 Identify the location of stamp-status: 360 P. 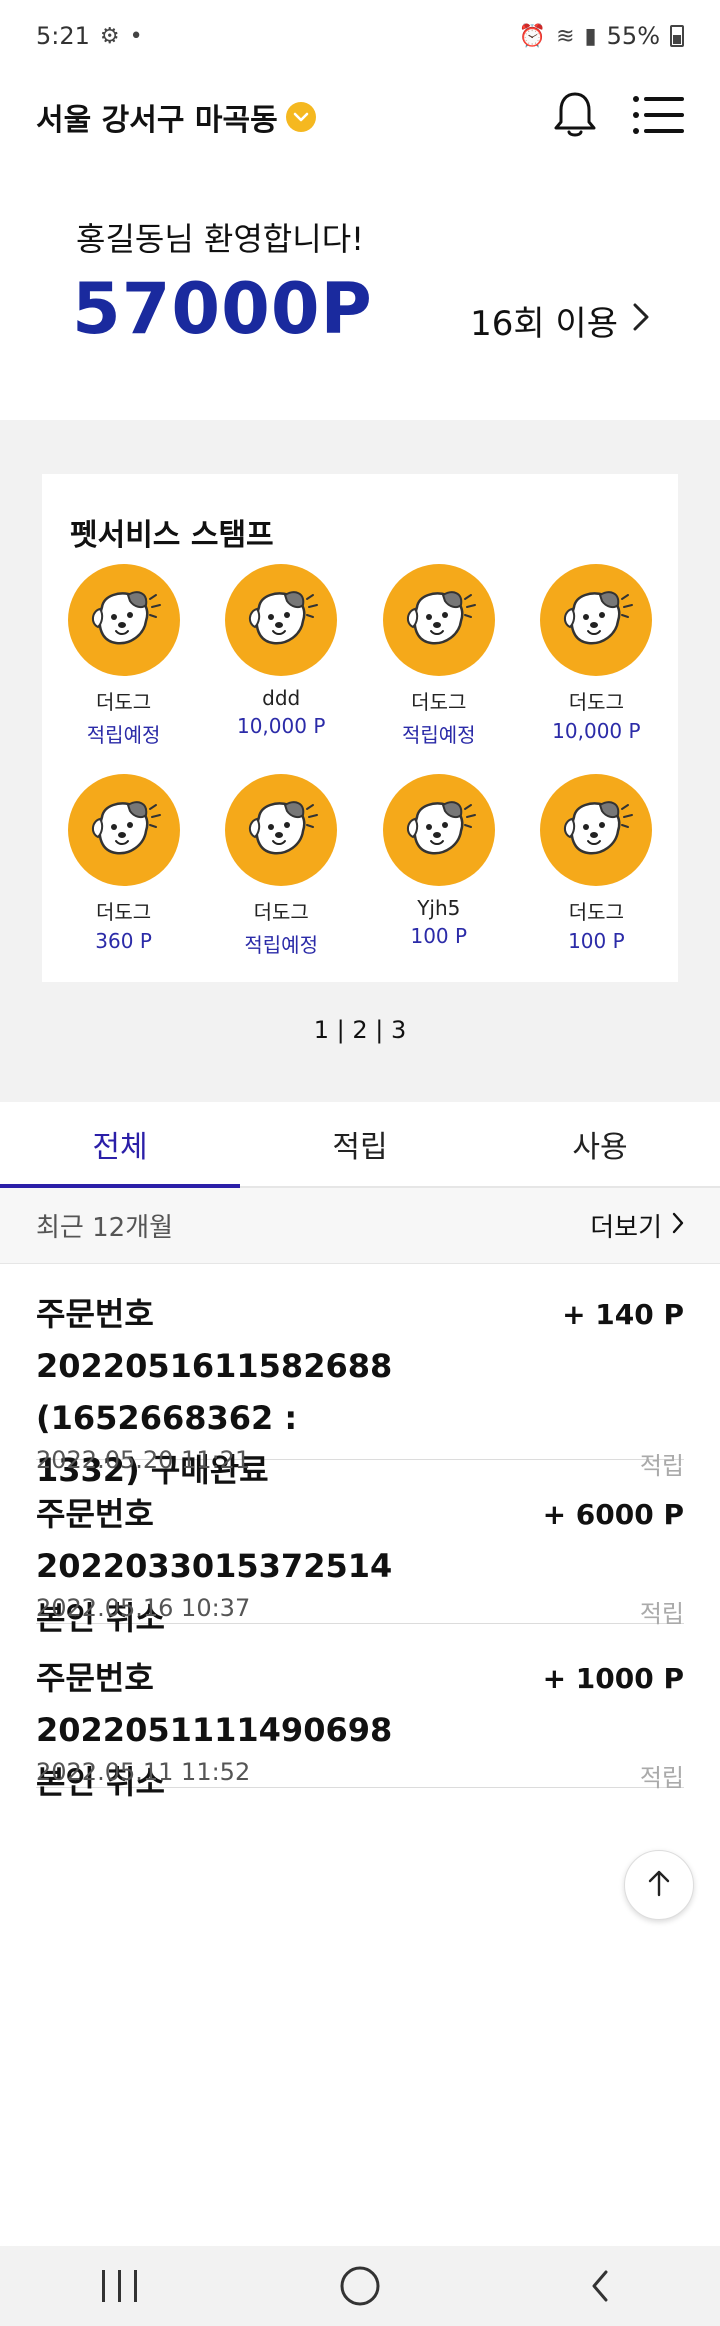
(123, 941).